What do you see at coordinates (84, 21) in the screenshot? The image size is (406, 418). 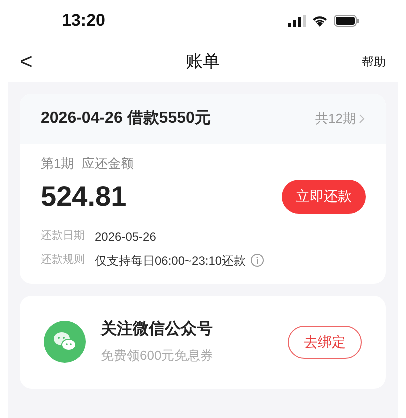 I see `status-time: 13:20` at bounding box center [84, 21].